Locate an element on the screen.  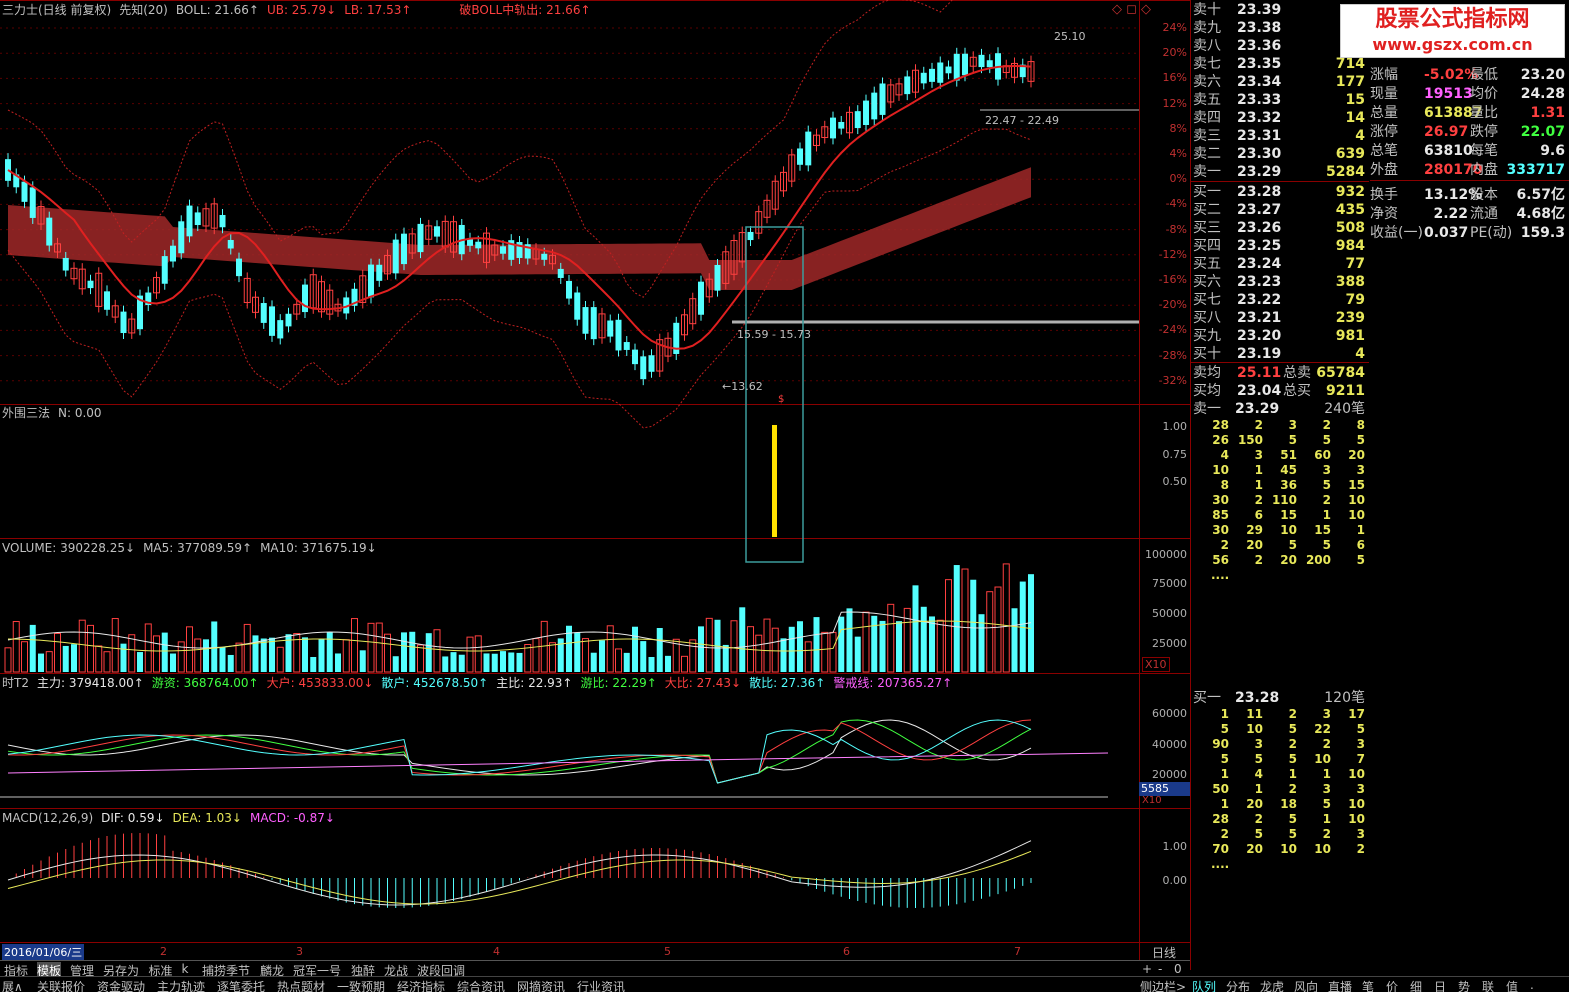
zoom-button: + is located at coordinates (1147, 969).